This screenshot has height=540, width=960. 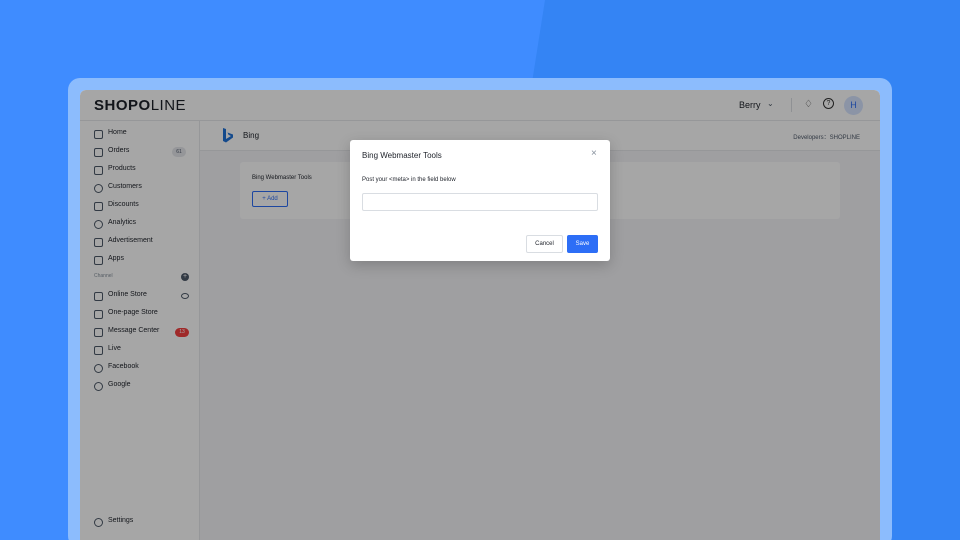 What do you see at coordinates (544, 244) in the screenshot?
I see `cancel-button: Cancel` at bounding box center [544, 244].